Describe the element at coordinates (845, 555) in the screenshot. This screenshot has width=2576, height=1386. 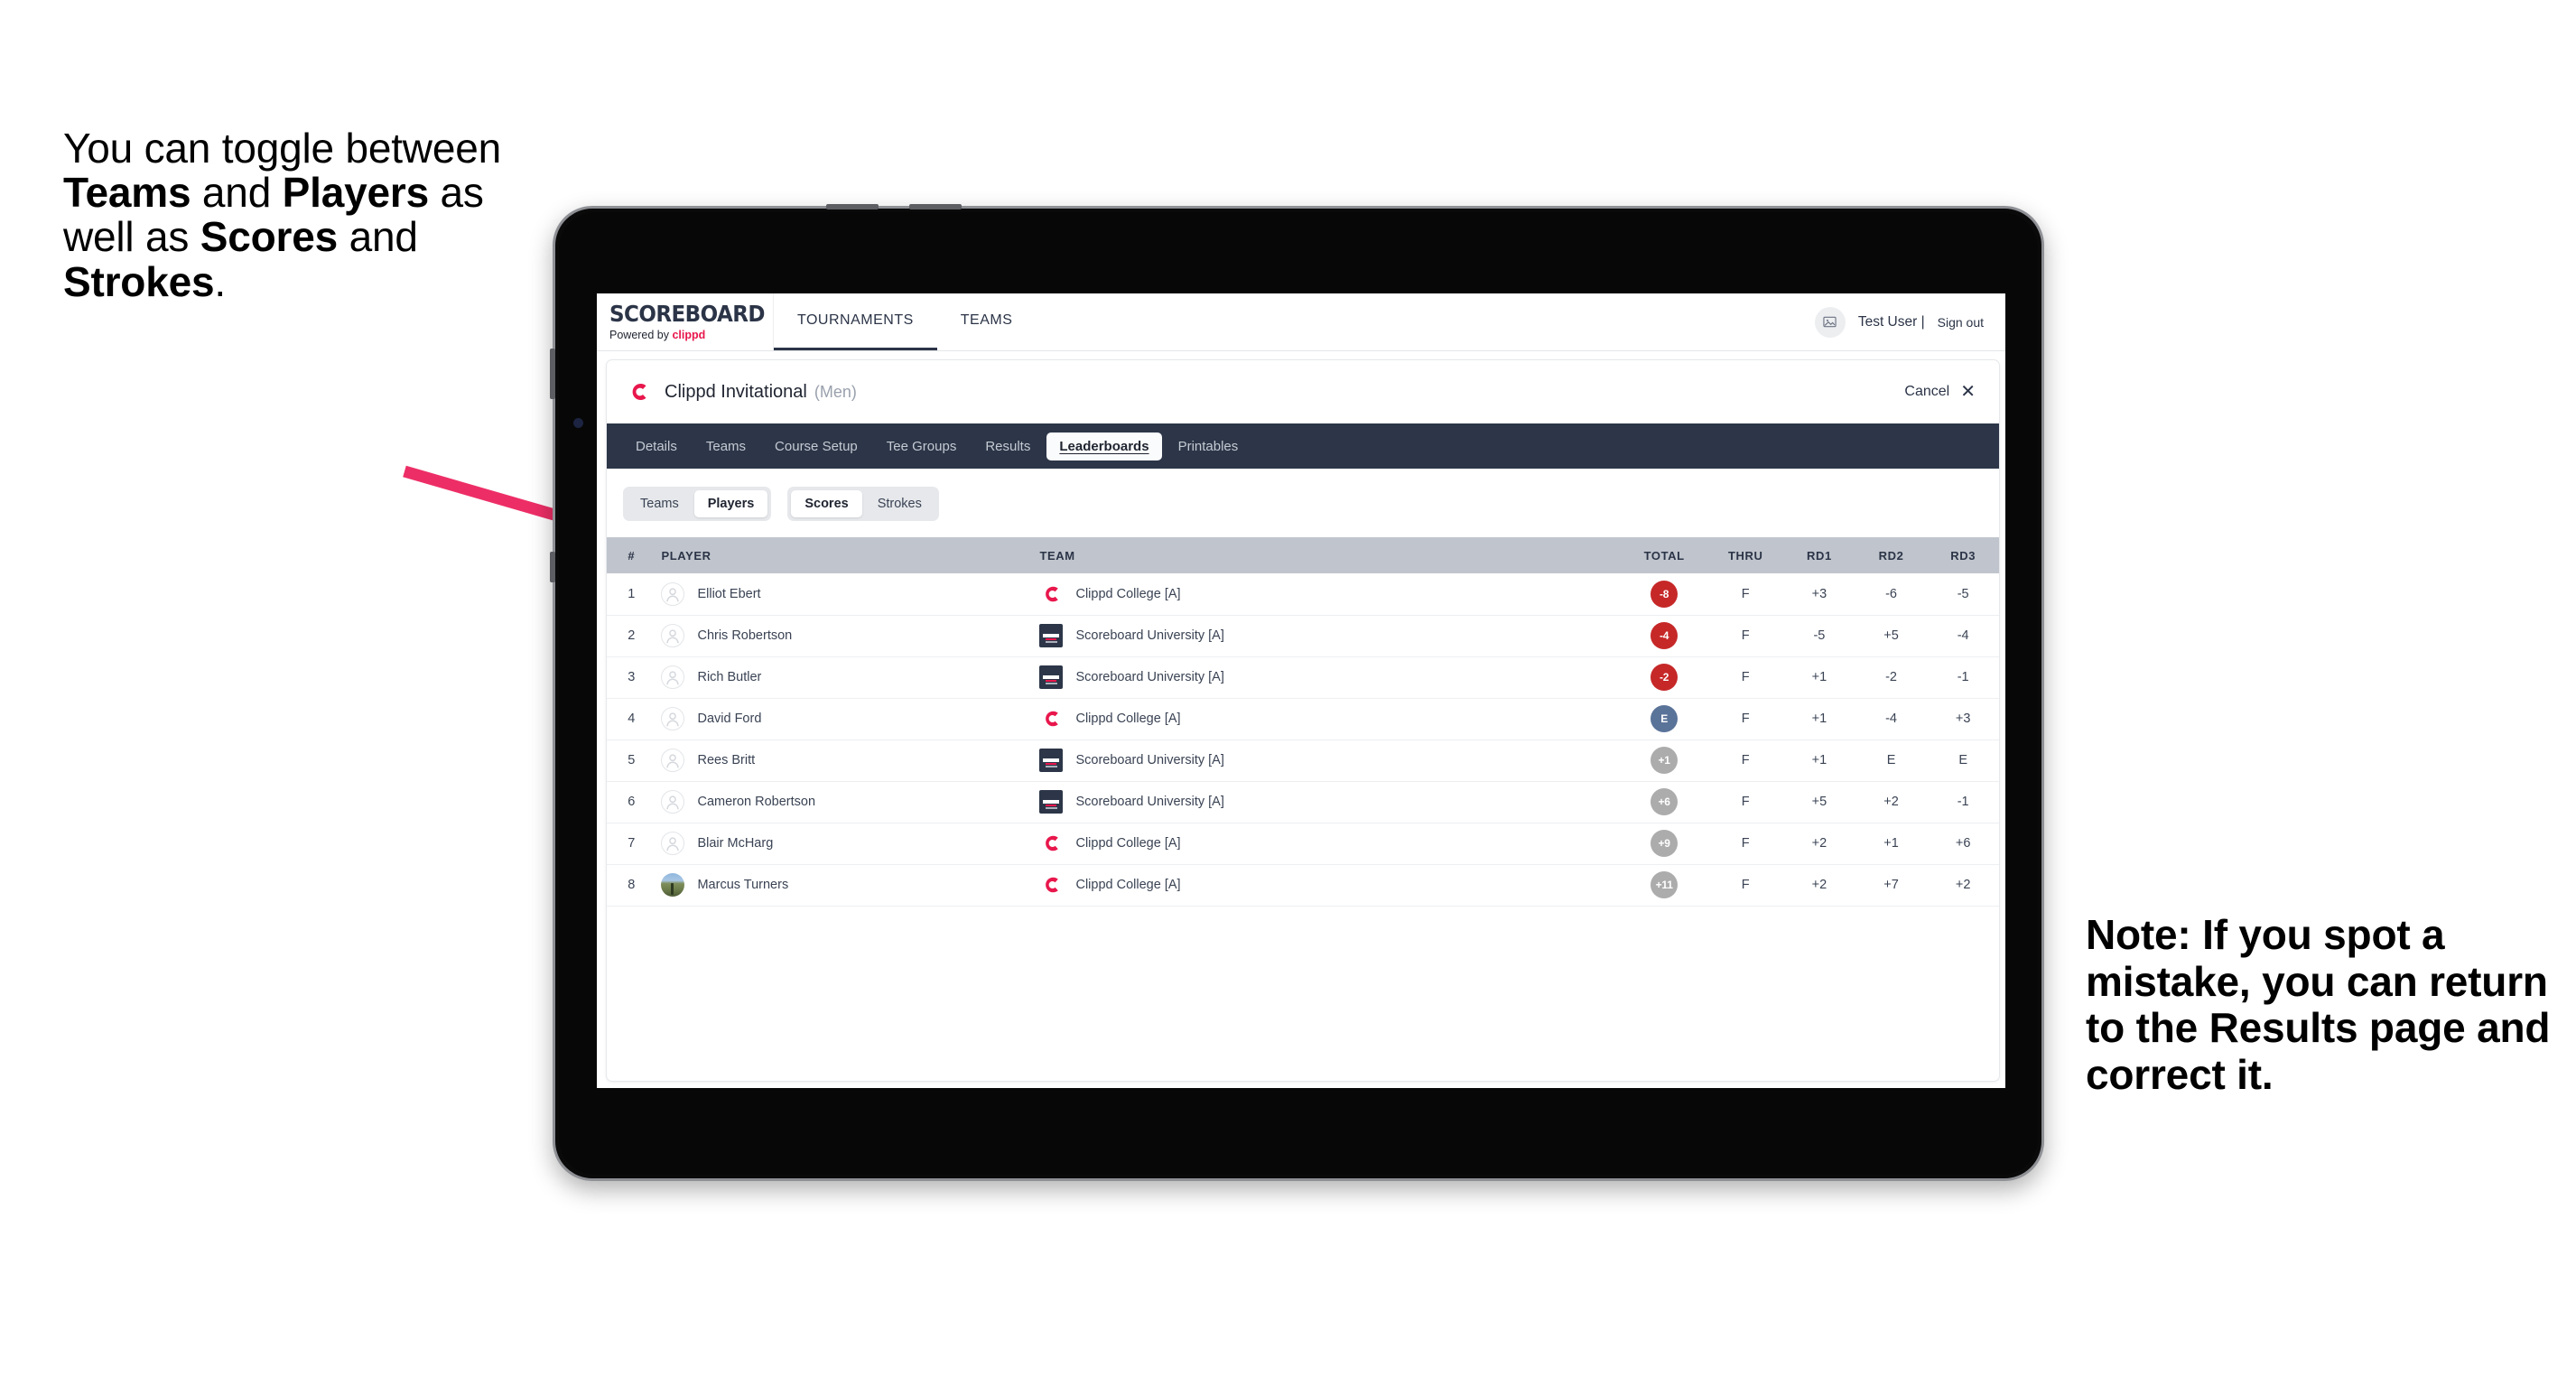
I see `col-header-player: PLAYER` at that location.